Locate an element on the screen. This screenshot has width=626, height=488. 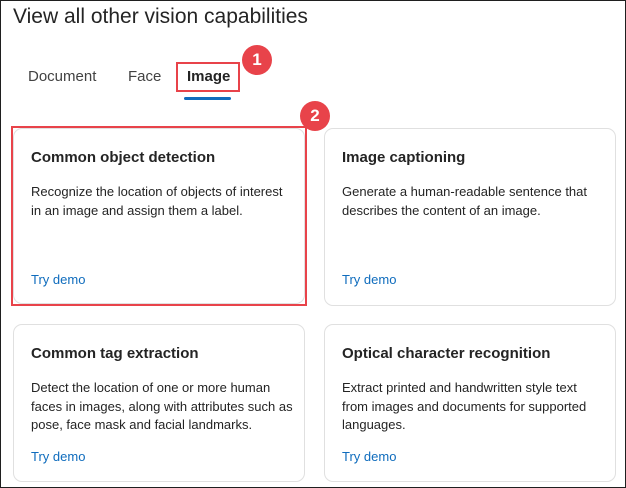
tab-document: Document is located at coordinates (62, 76).